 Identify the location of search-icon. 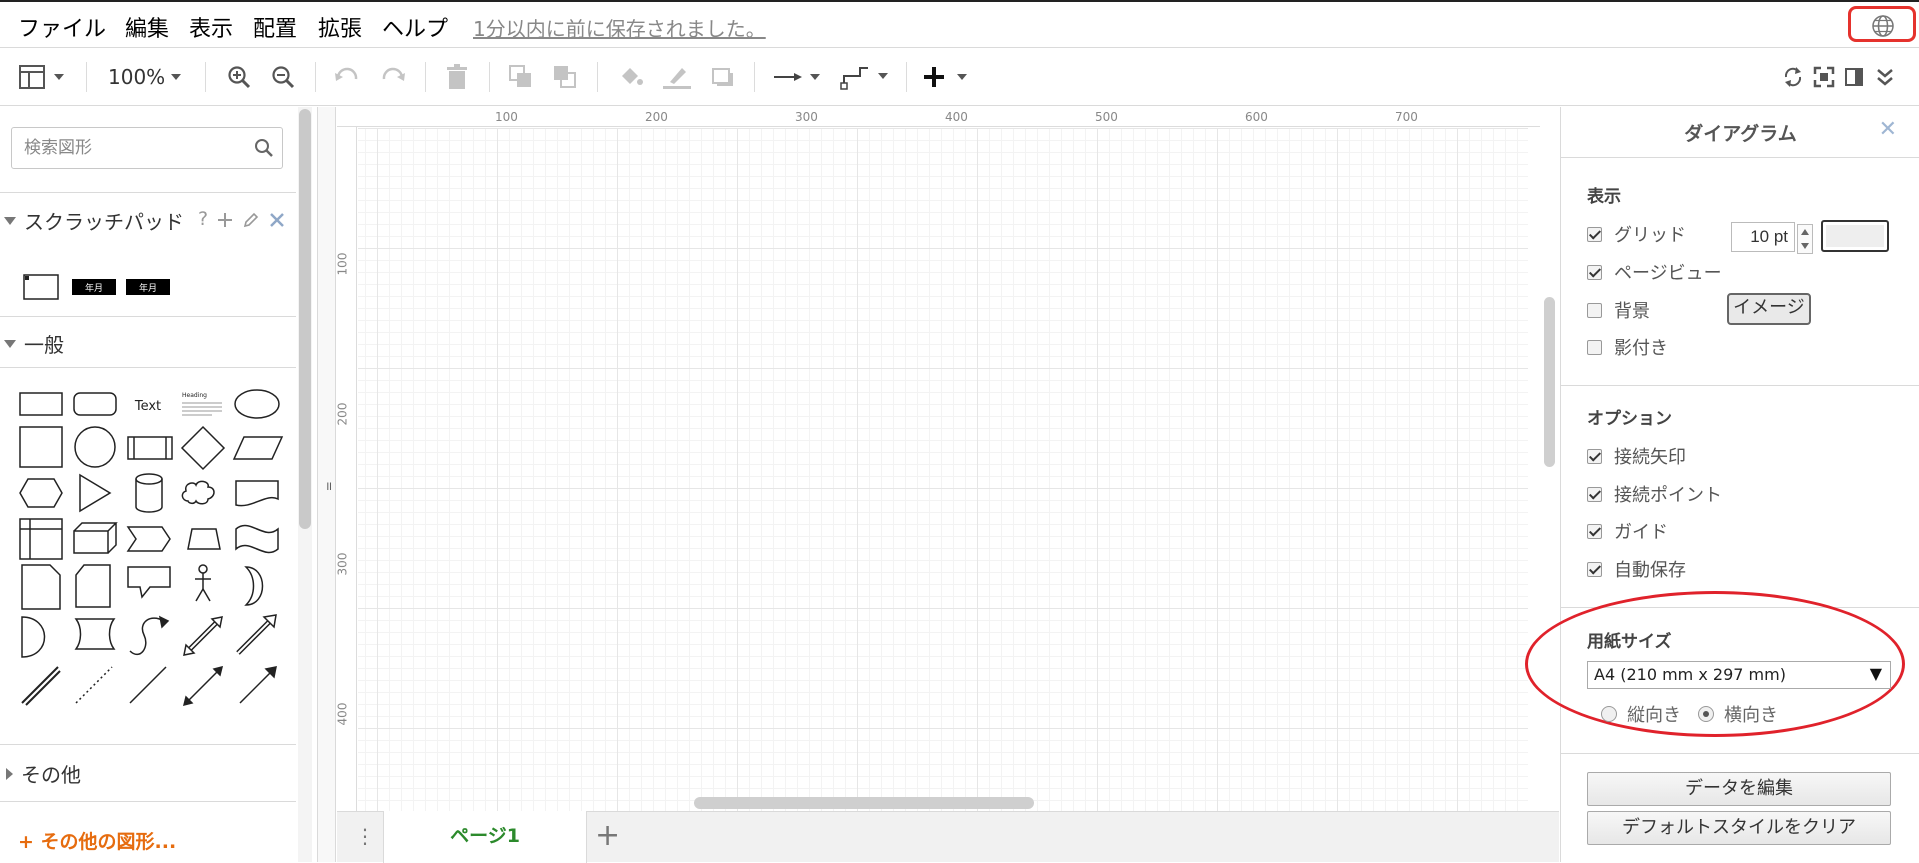
(264, 148).